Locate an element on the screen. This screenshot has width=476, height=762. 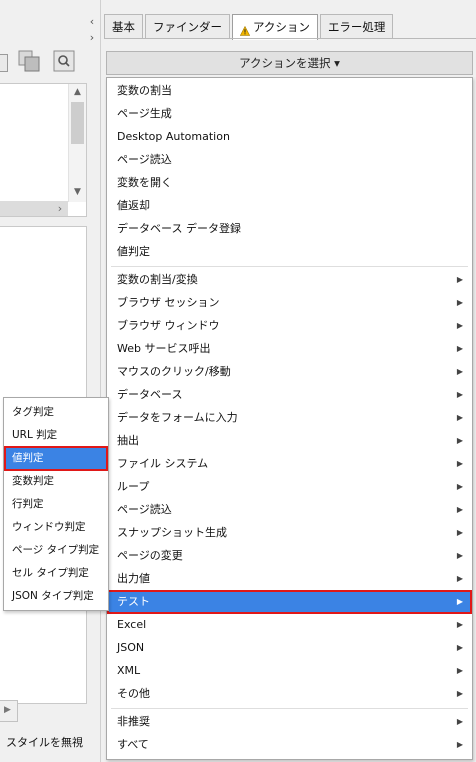
menu-item-label: 変数の割当/変換 is located at coordinates (157, 279).